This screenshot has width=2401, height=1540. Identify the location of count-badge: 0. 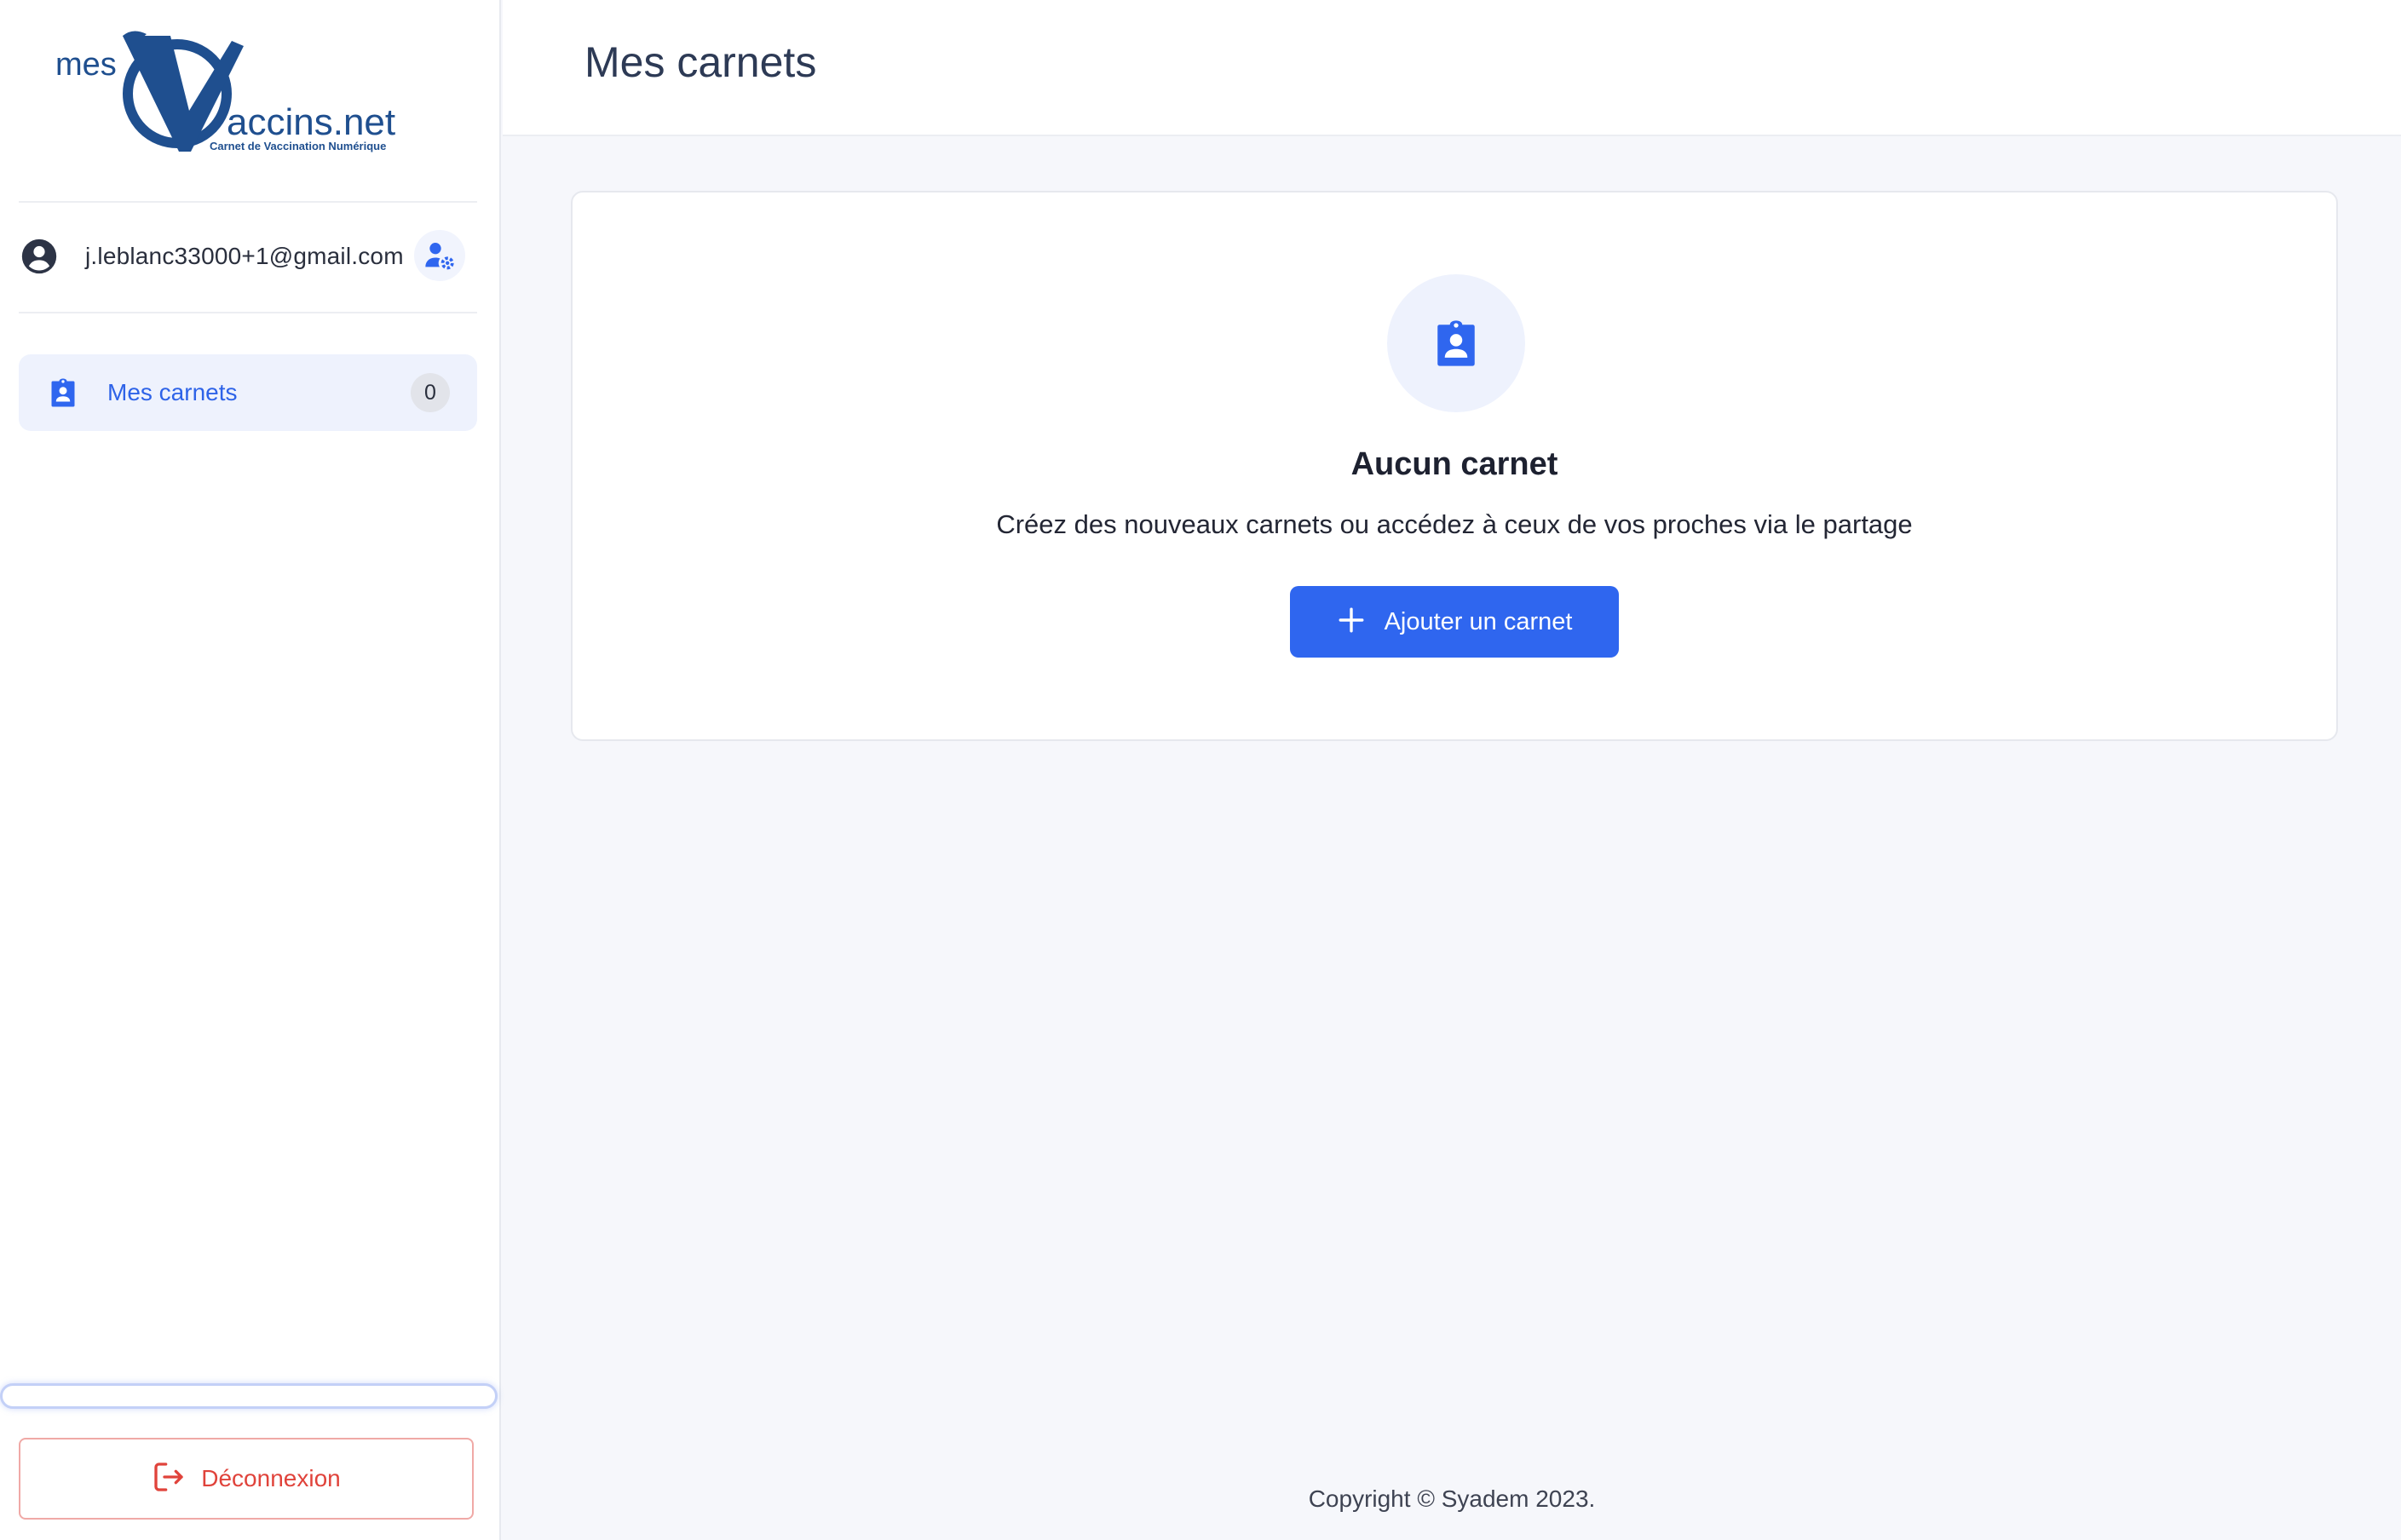
(431, 392).